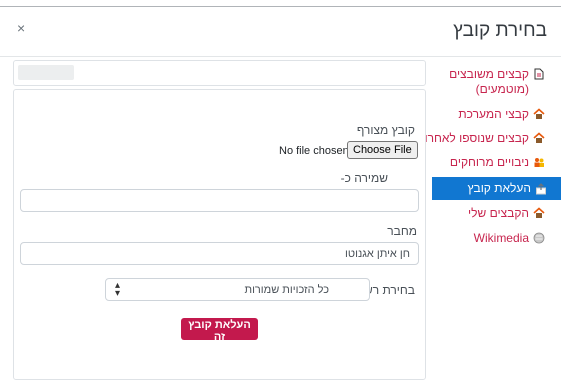  I want to click on sidebar-item-label: ניבויים מרוחקים, so click(489, 162).